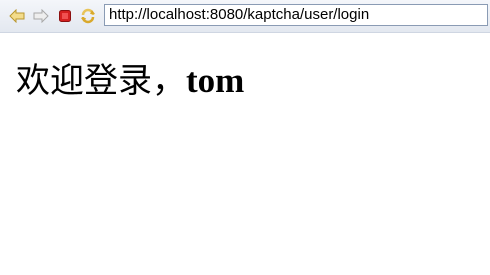  Describe the element at coordinates (215, 80) in the screenshot. I see `username-text: tom` at that location.